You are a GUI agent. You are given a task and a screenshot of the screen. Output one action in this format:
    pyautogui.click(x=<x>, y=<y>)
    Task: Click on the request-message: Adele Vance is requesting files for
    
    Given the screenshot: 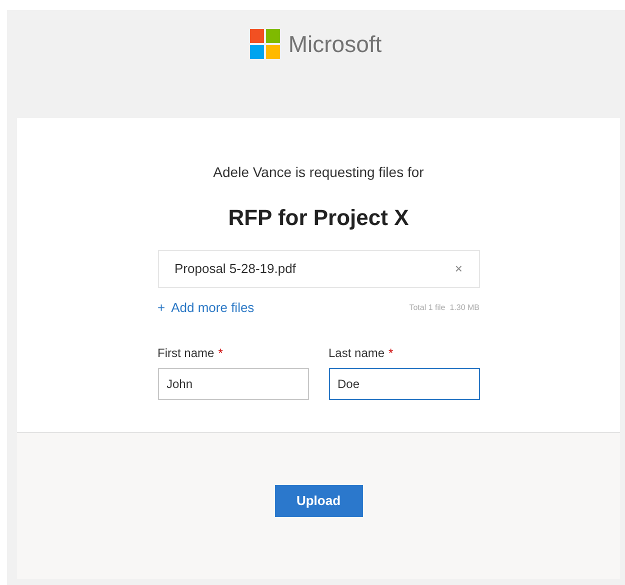 What is the action you would take?
    pyautogui.click(x=318, y=172)
    